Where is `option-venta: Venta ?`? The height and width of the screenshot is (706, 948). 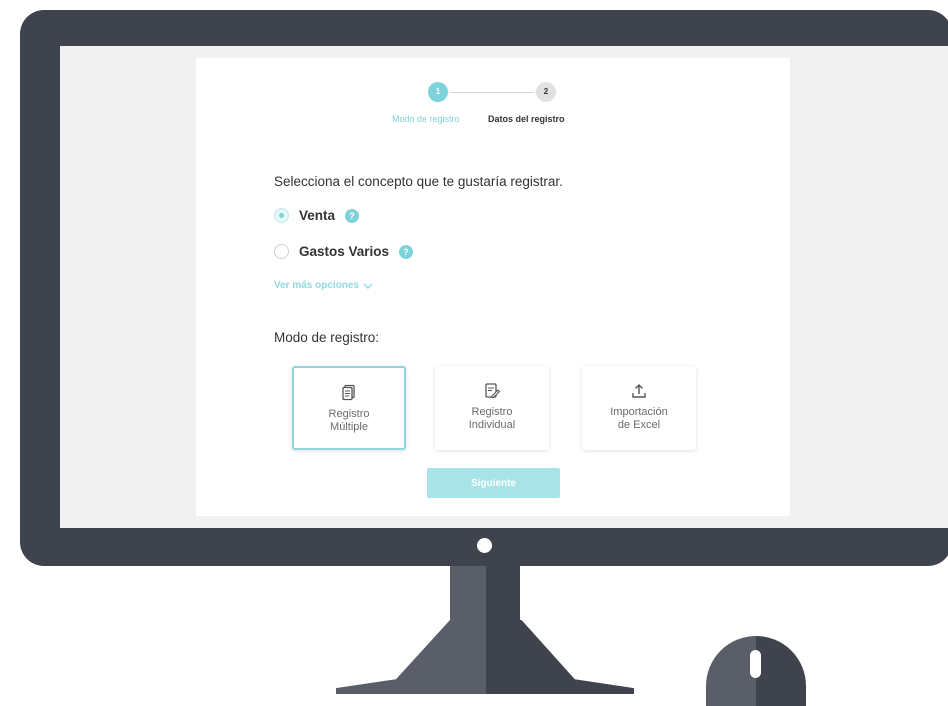
option-venta: Venta ? is located at coordinates (317, 215).